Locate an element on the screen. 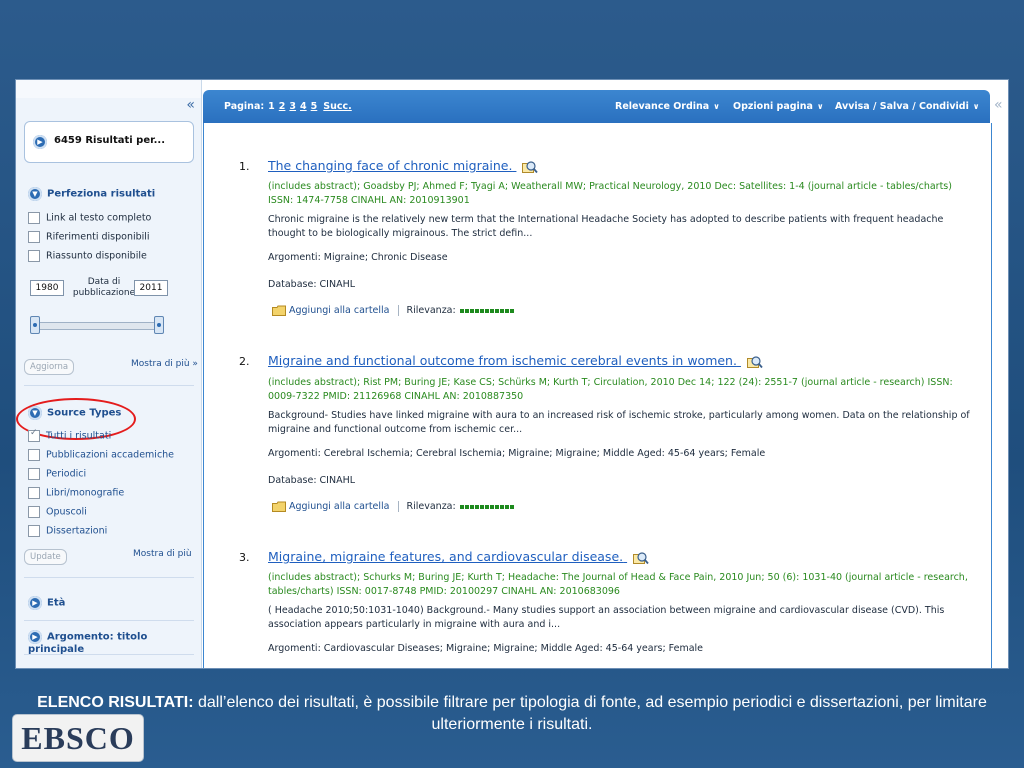 This screenshot has width=1024, height=768. refine-option-fulltext: Link al testo completo is located at coordinates (89, 218).